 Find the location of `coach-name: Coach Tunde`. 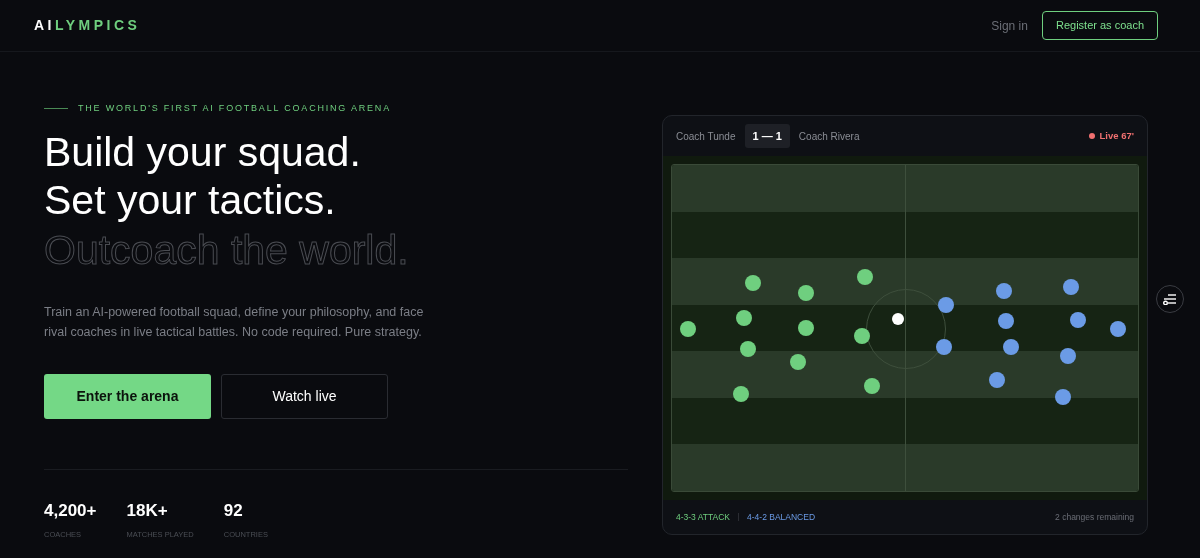

coach-name: Coach Tunde is located at coordinates (706, 136).